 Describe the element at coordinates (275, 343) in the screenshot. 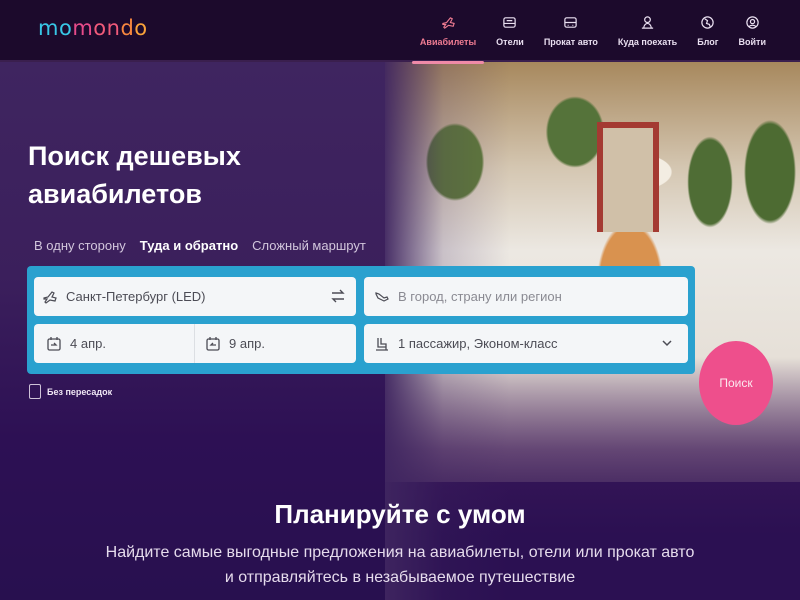

I see `return-date-field: 9 апр.` at that location.